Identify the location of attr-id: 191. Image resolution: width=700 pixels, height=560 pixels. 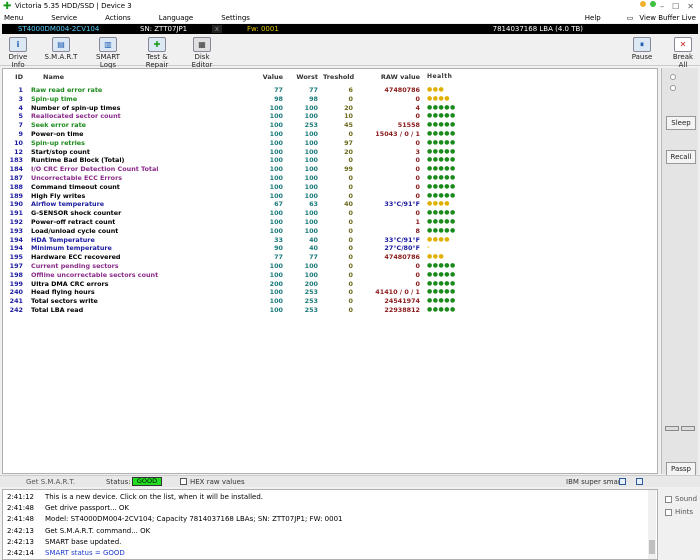
(16, 213).